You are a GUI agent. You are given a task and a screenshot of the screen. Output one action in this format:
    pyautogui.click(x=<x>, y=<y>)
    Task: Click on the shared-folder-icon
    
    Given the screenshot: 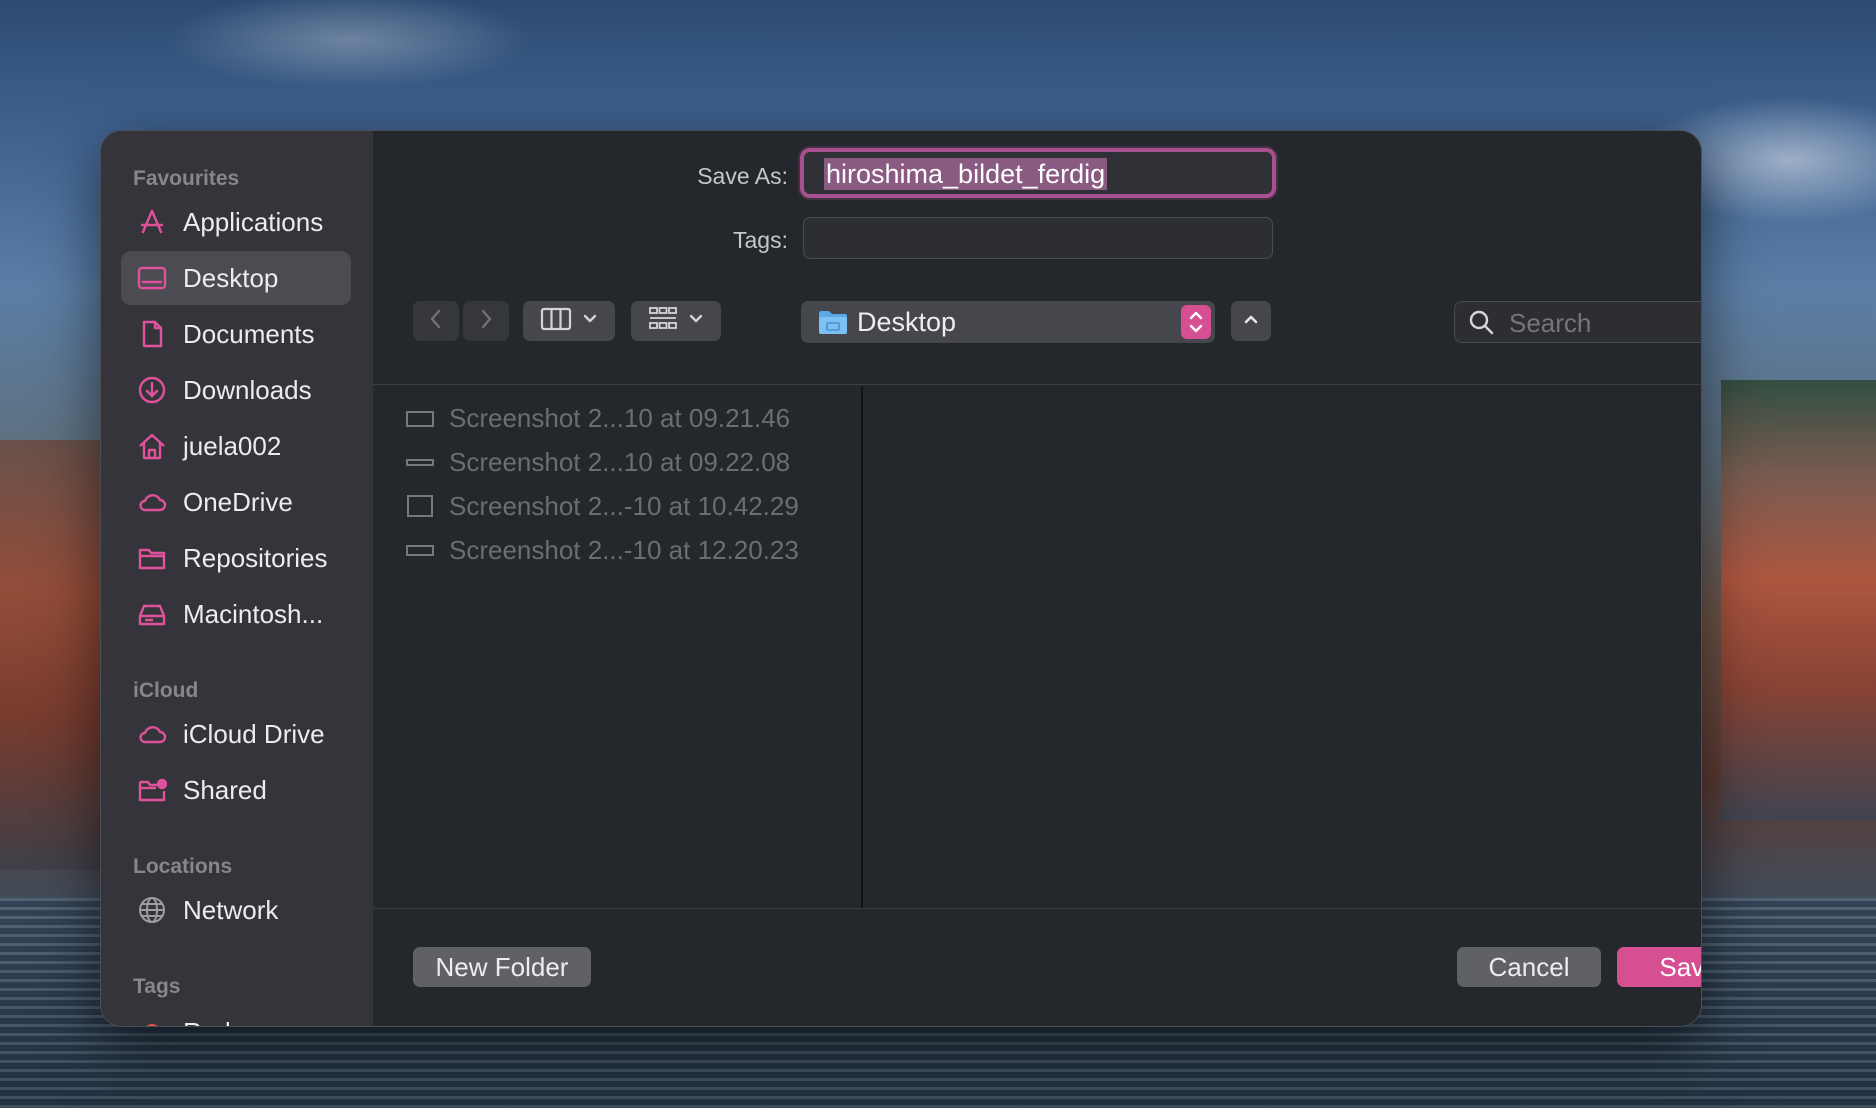 What is the action you would take?
    pyautogui.click(x=152, y=790)
    